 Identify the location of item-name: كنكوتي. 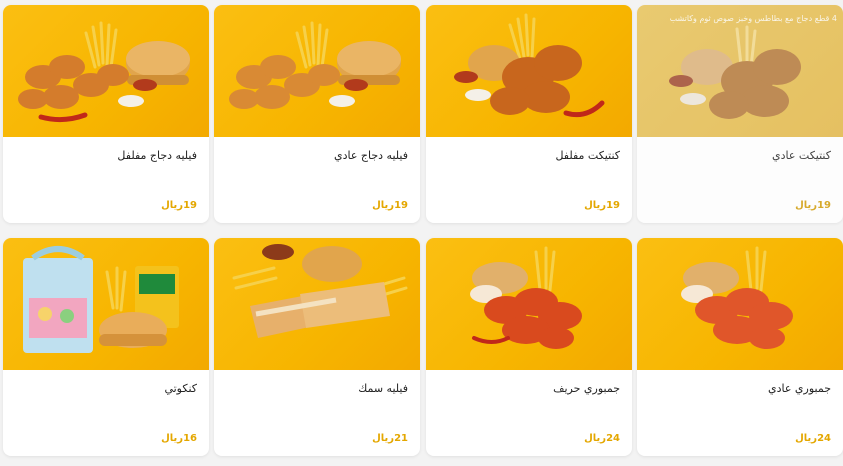
(180, 388).